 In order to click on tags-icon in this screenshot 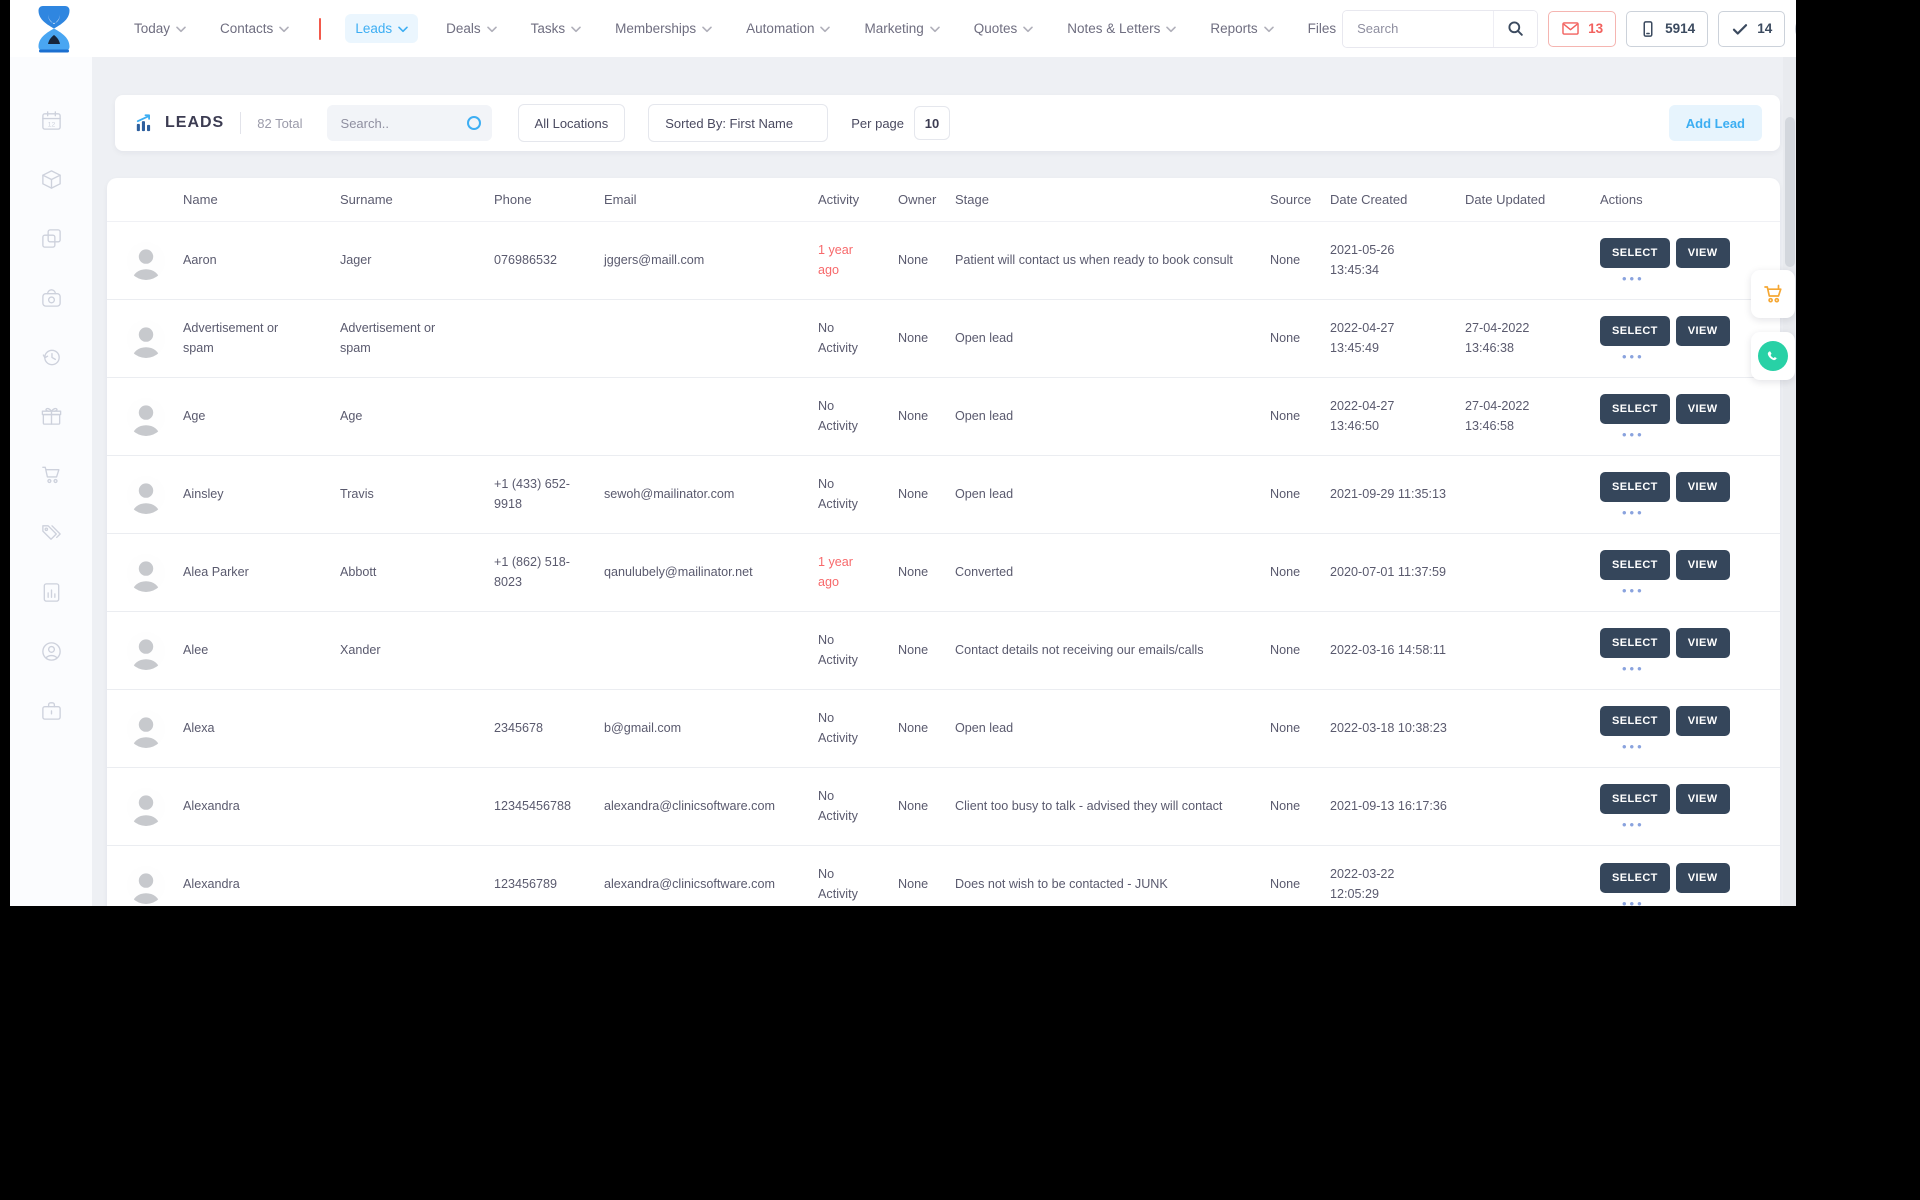, I will do `click(51, 533)`.